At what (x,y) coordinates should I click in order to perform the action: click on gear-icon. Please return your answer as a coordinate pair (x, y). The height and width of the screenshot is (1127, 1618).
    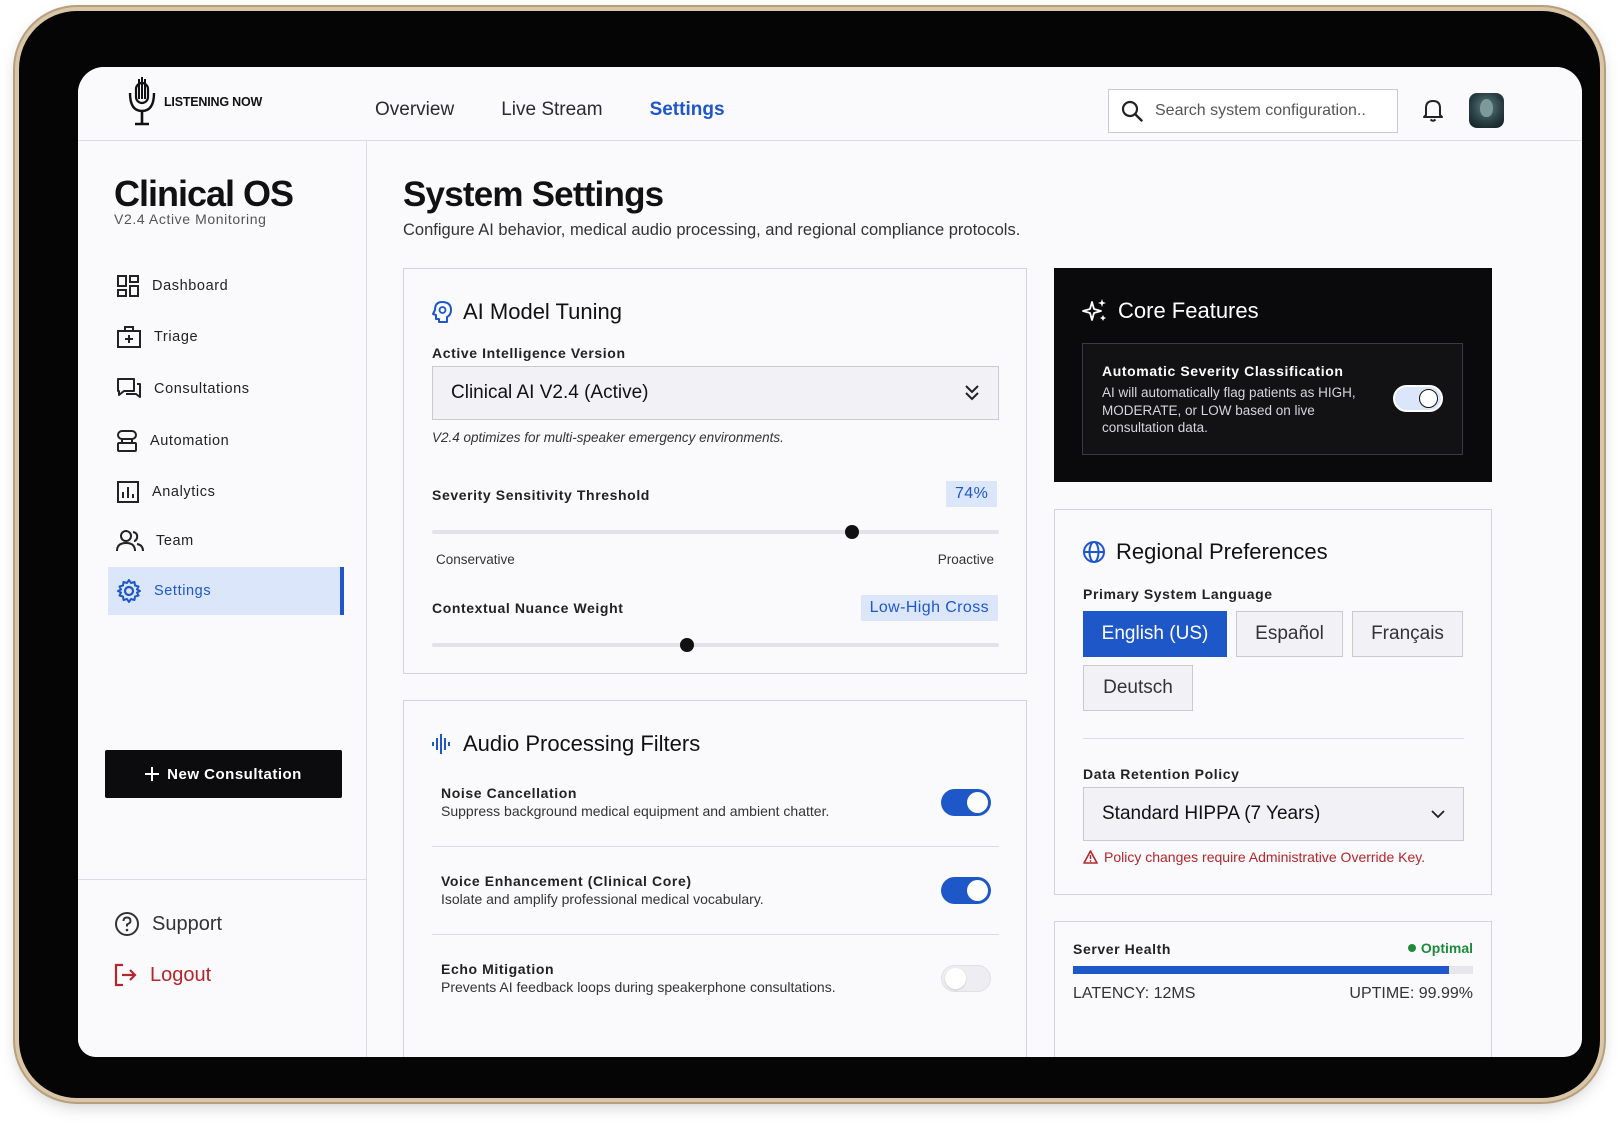
    Looking at the image, I should click on (129, 591).